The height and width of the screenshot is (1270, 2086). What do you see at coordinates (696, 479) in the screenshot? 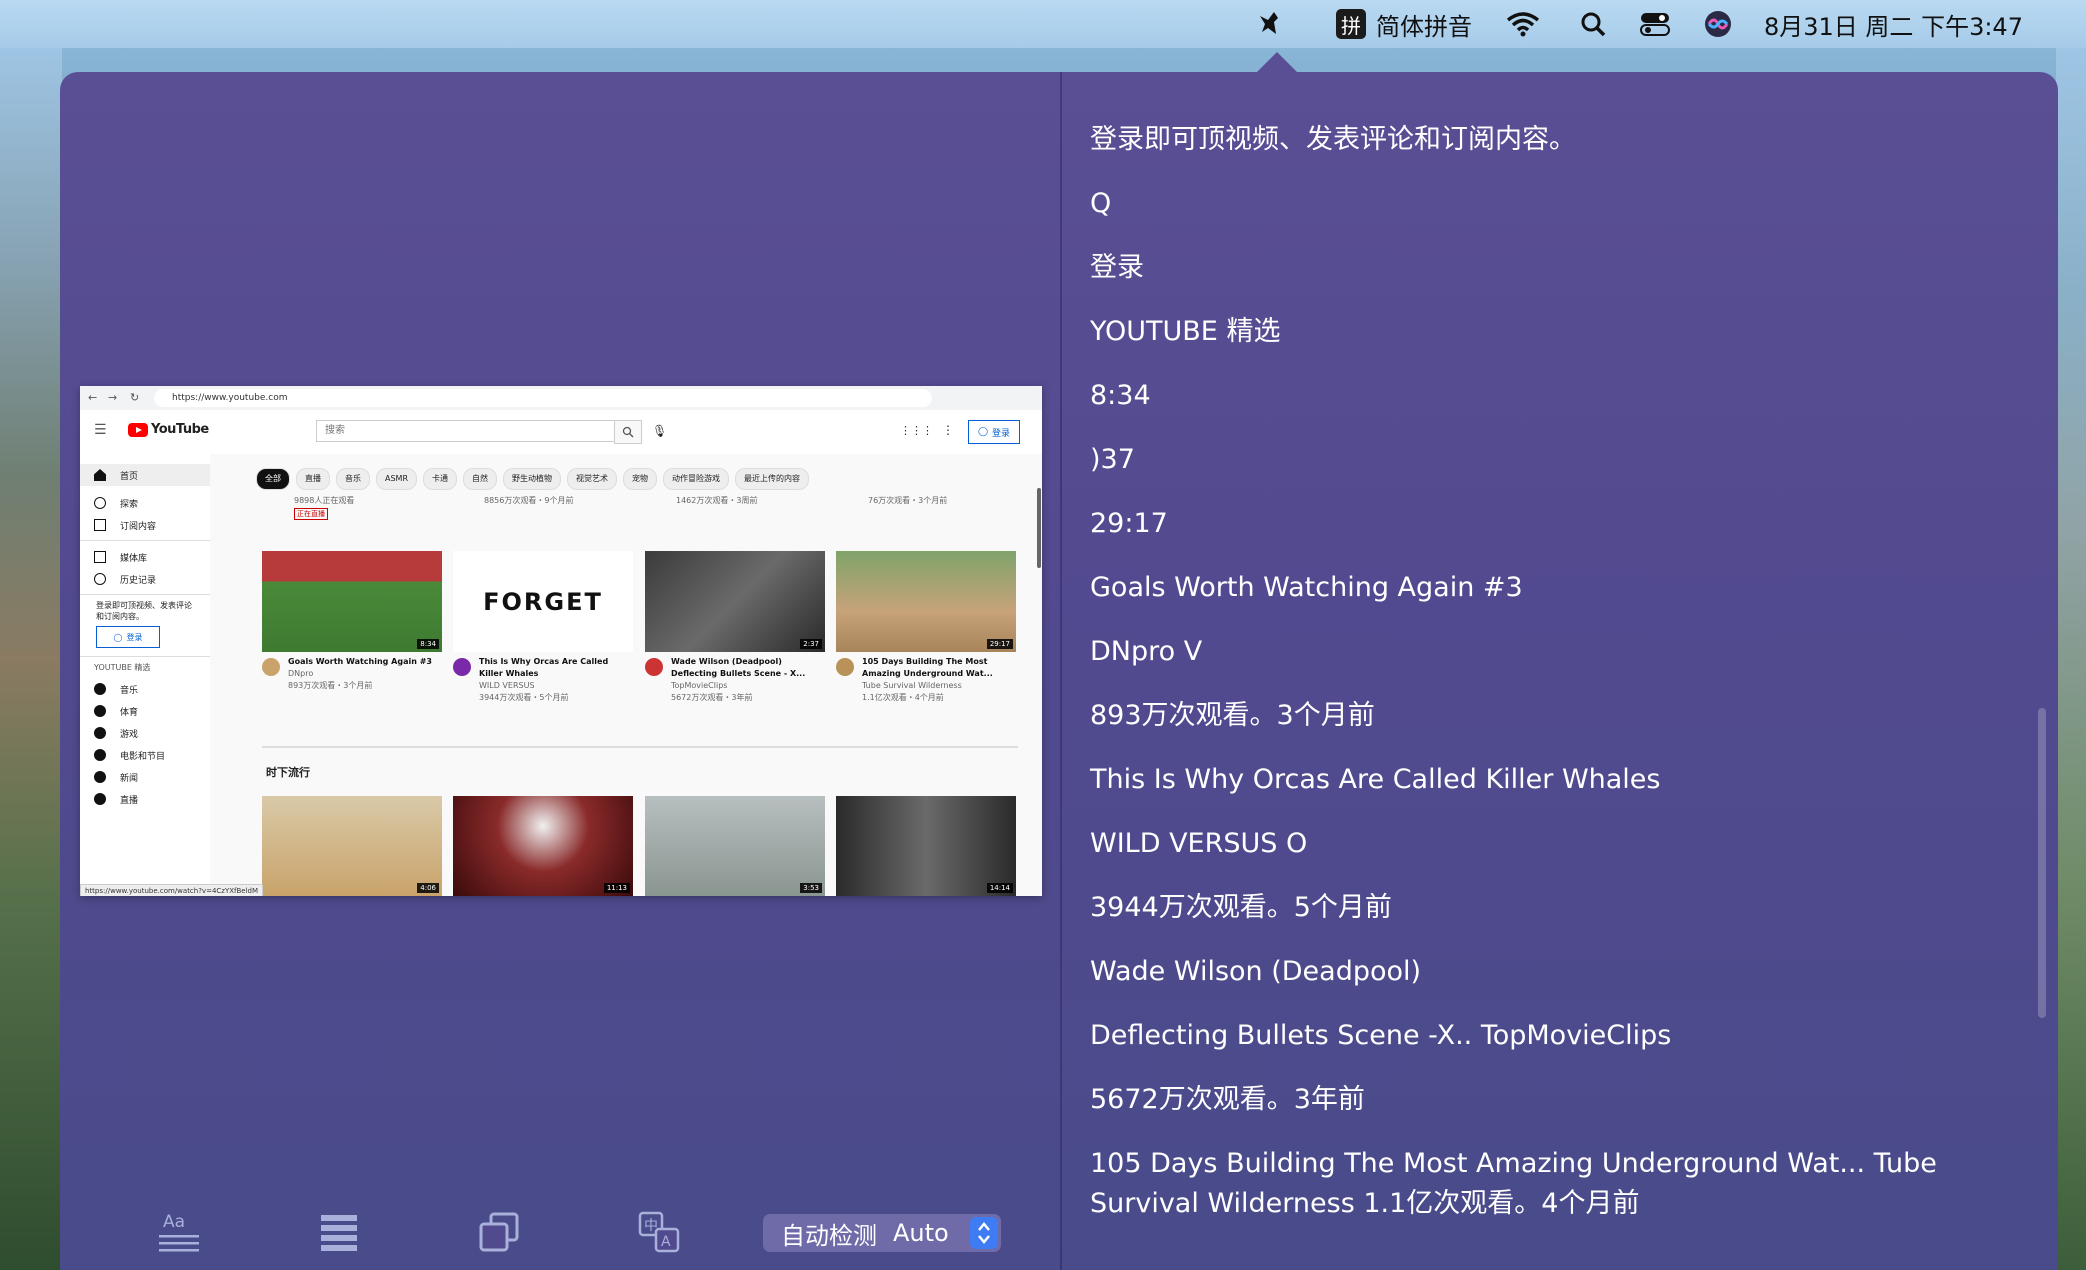
I see `chip: 动作冒险游戏` at bounding box center [696, 479].